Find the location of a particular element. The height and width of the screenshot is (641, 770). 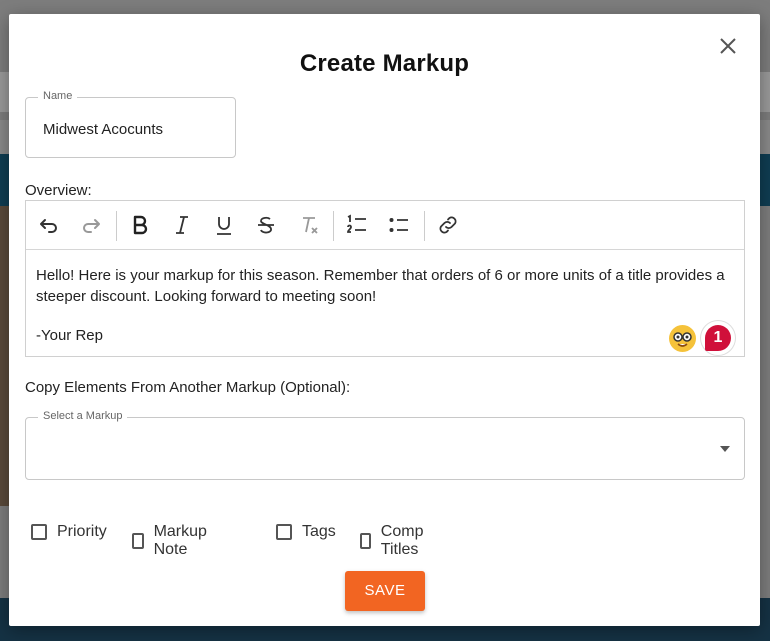

badge-count: 1 is located at coordinates (718, 338).